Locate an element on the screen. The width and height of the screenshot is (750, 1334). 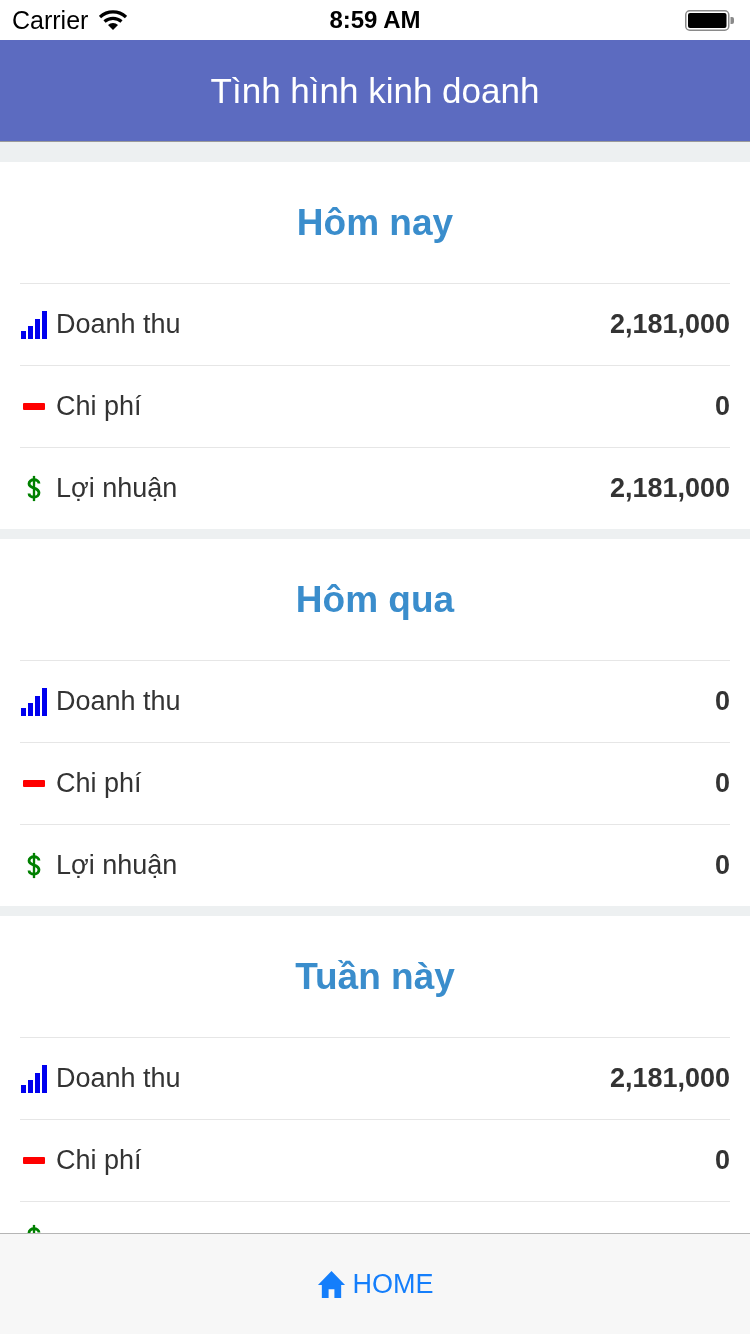
battery-icon is located at coordinates (709, 20).